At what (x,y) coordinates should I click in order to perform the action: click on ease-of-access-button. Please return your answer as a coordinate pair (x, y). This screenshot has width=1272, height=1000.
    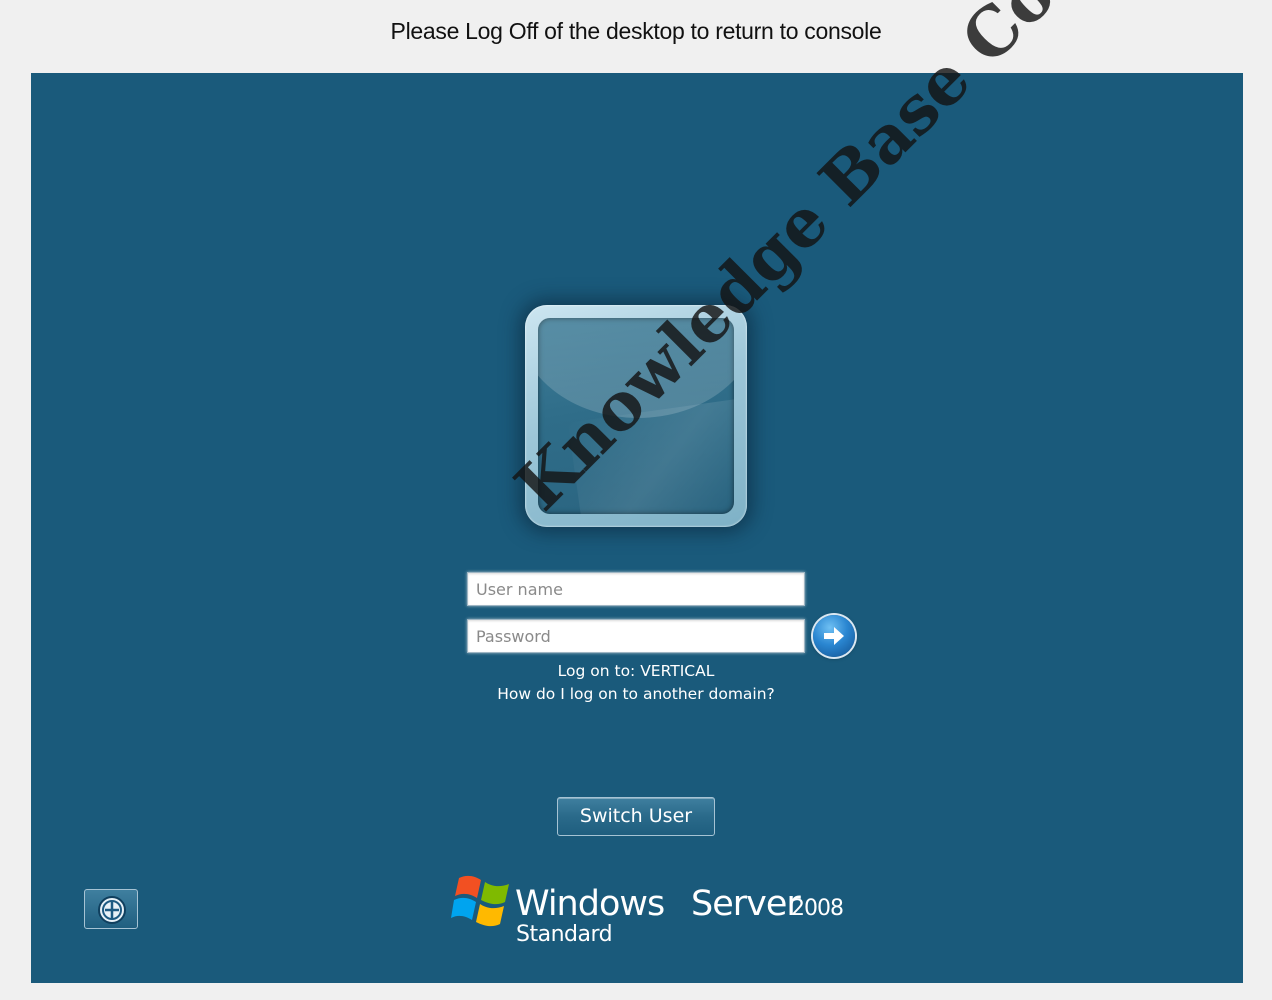
    Looking at the image, I should click on (111, 909).